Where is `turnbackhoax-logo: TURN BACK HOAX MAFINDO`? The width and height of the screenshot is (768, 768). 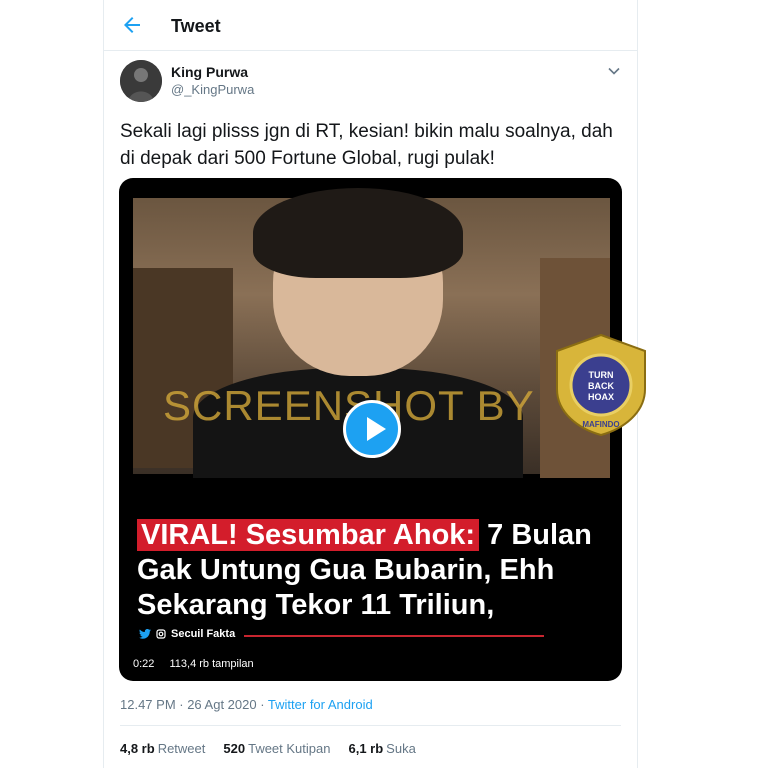
turnbackhoax-logo: TURN BACK HOAX MAFINDO is located at coordinates (601, 385).